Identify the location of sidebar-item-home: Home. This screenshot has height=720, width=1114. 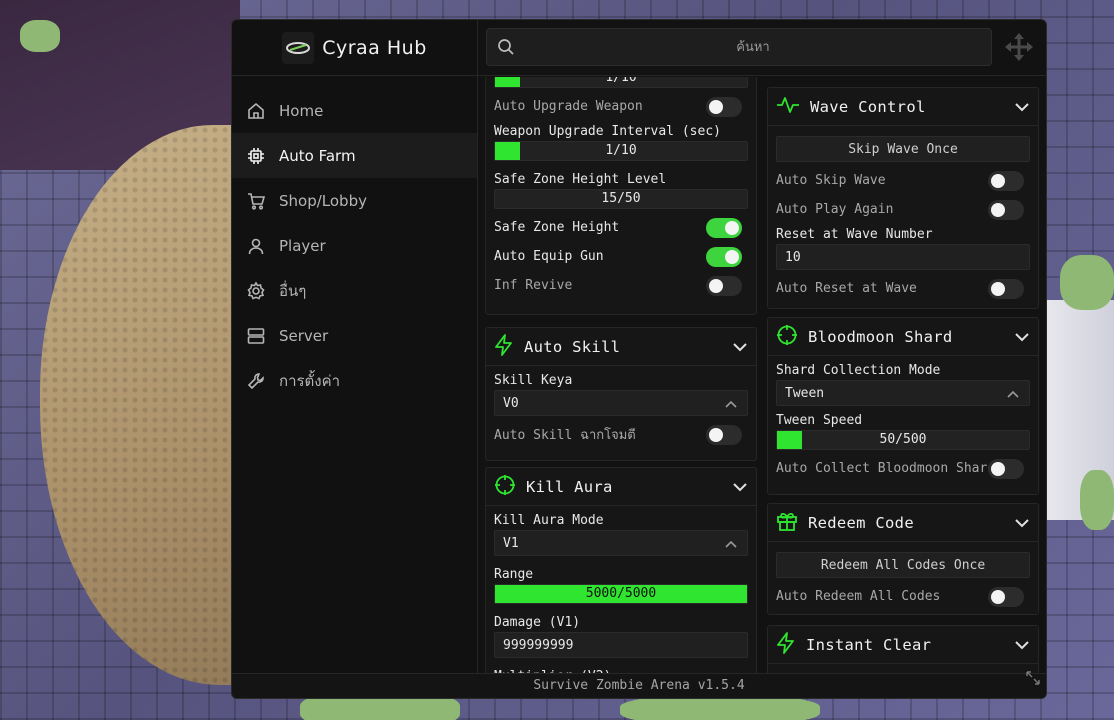
(354, 110).